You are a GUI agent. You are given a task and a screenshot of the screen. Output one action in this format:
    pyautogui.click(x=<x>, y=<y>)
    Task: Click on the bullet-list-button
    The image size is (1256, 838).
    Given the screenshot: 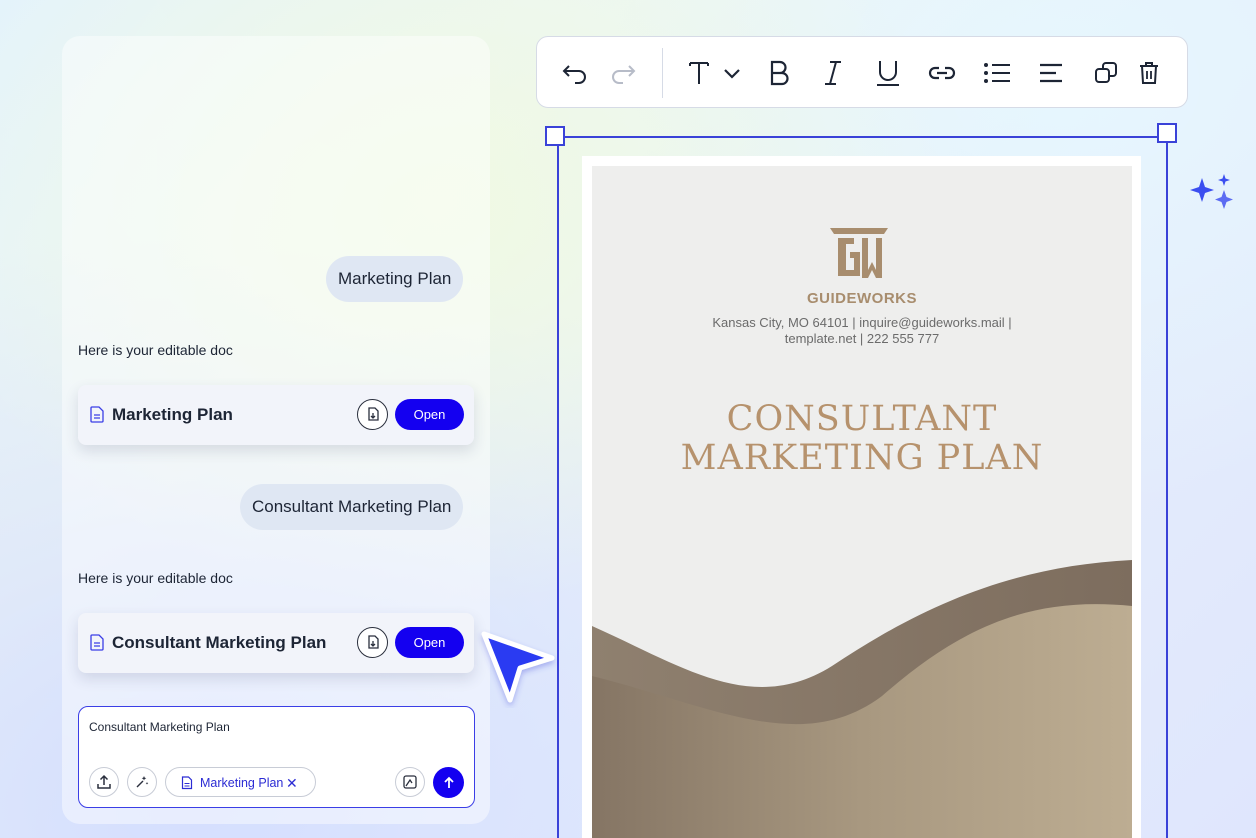 What is the action you would take?
    pyautogui.click(x=997, y=73)
    